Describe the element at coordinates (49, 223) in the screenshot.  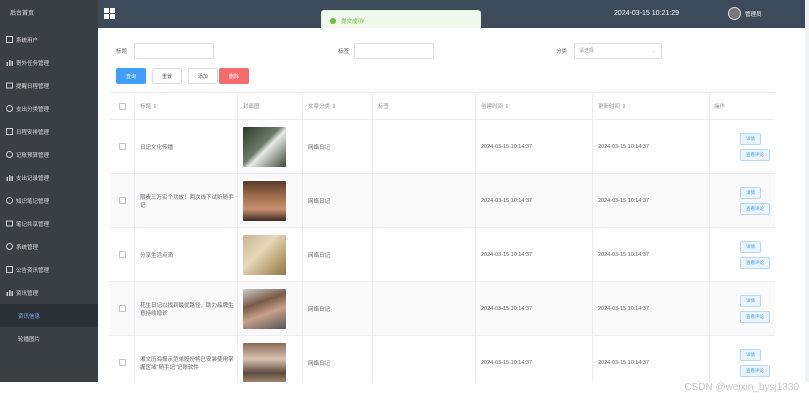
I see `sidebar-item-note-sharing: 笔记共享管理` at that location.